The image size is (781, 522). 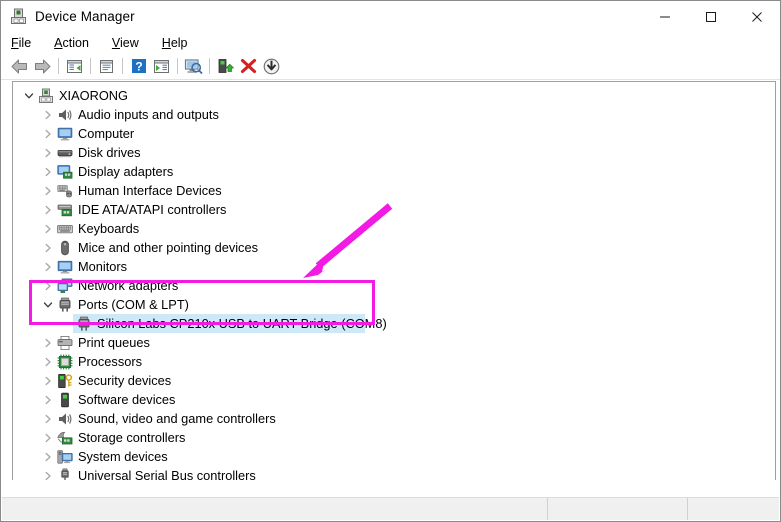 I want to click on tree-row-security-devices: Security devices, so click(x=394, y=380).